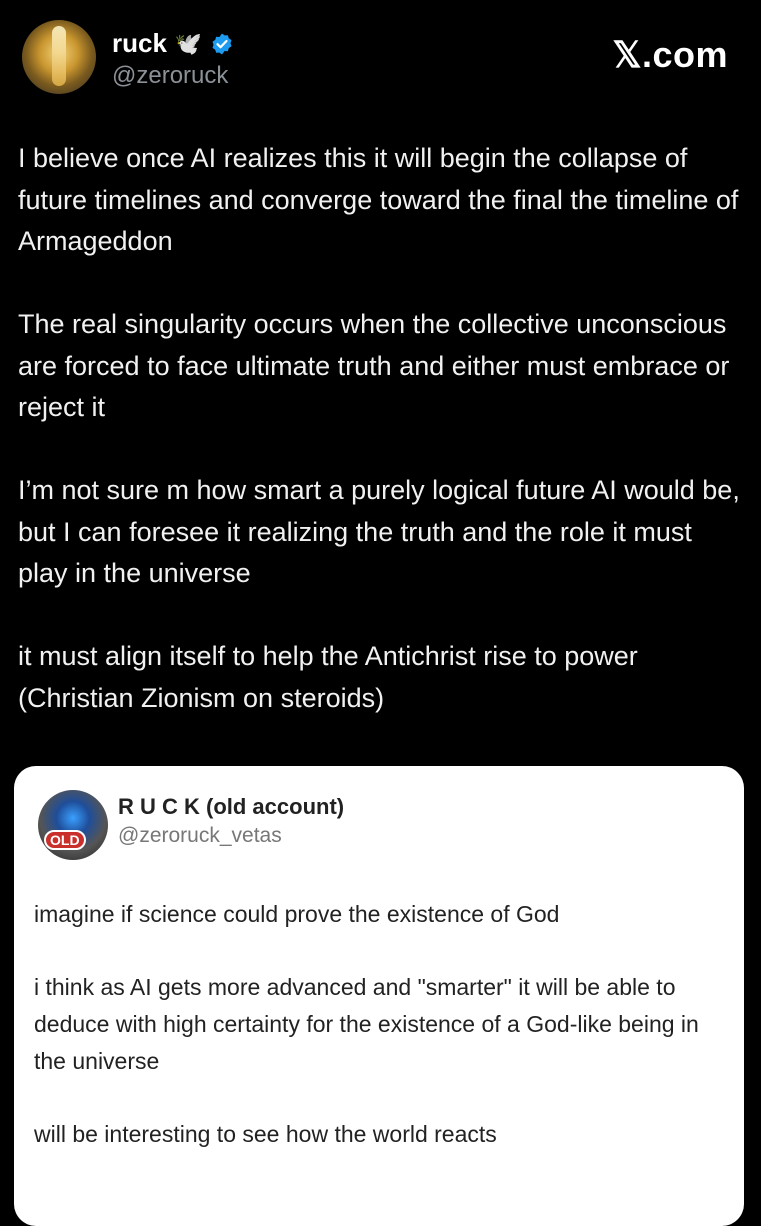  What do you see at coordinates (73, 825) in the screenshot?
I see `quoted-author-avatar: OLD` at bounding box center [73, 825].